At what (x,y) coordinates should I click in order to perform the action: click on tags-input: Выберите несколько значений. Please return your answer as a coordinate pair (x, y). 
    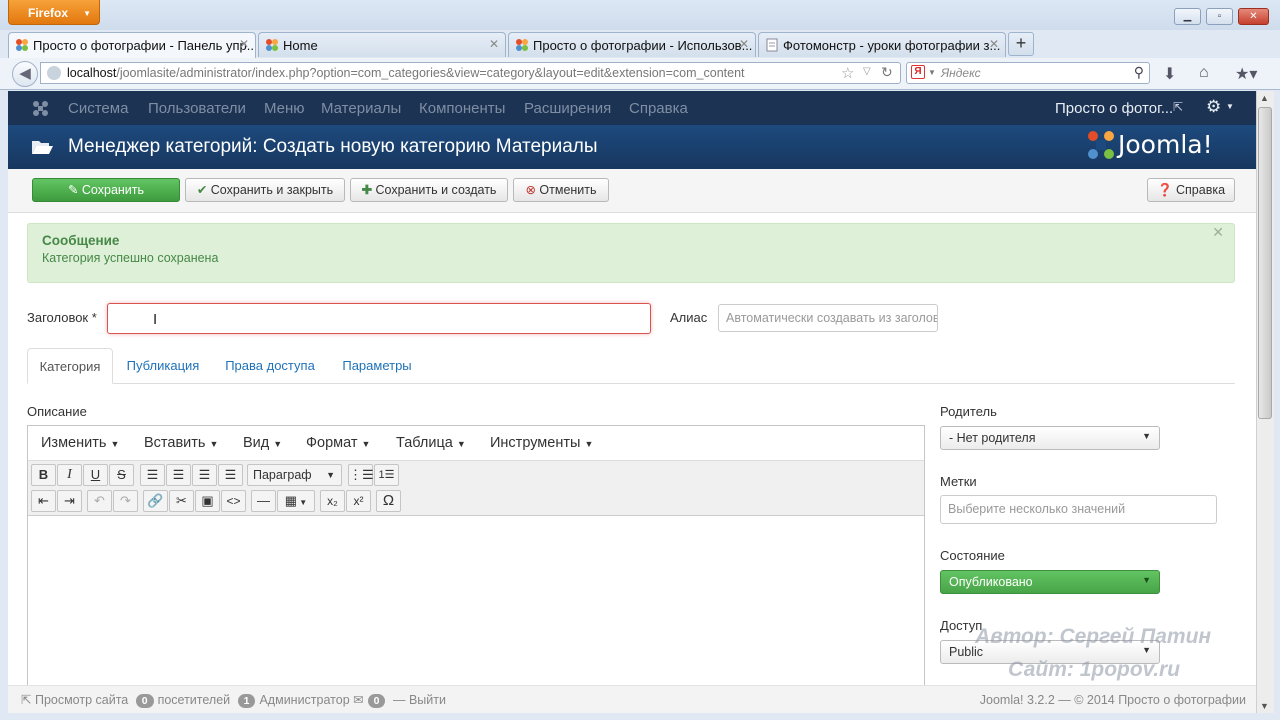
    Looking at the image, I should click on (1078, 509).